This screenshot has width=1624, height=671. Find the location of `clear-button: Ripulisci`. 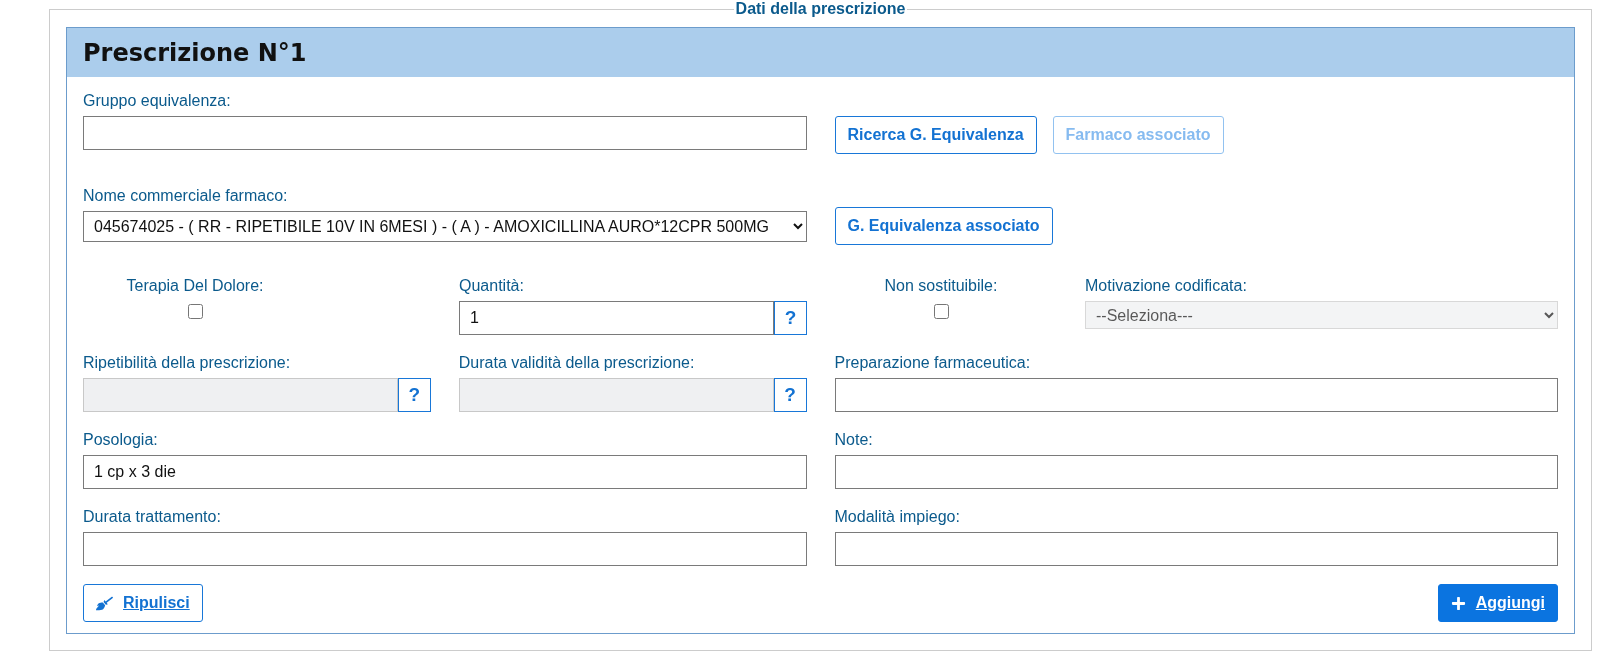

clear-button: Ripulisci is located at coordinates (143, 603).